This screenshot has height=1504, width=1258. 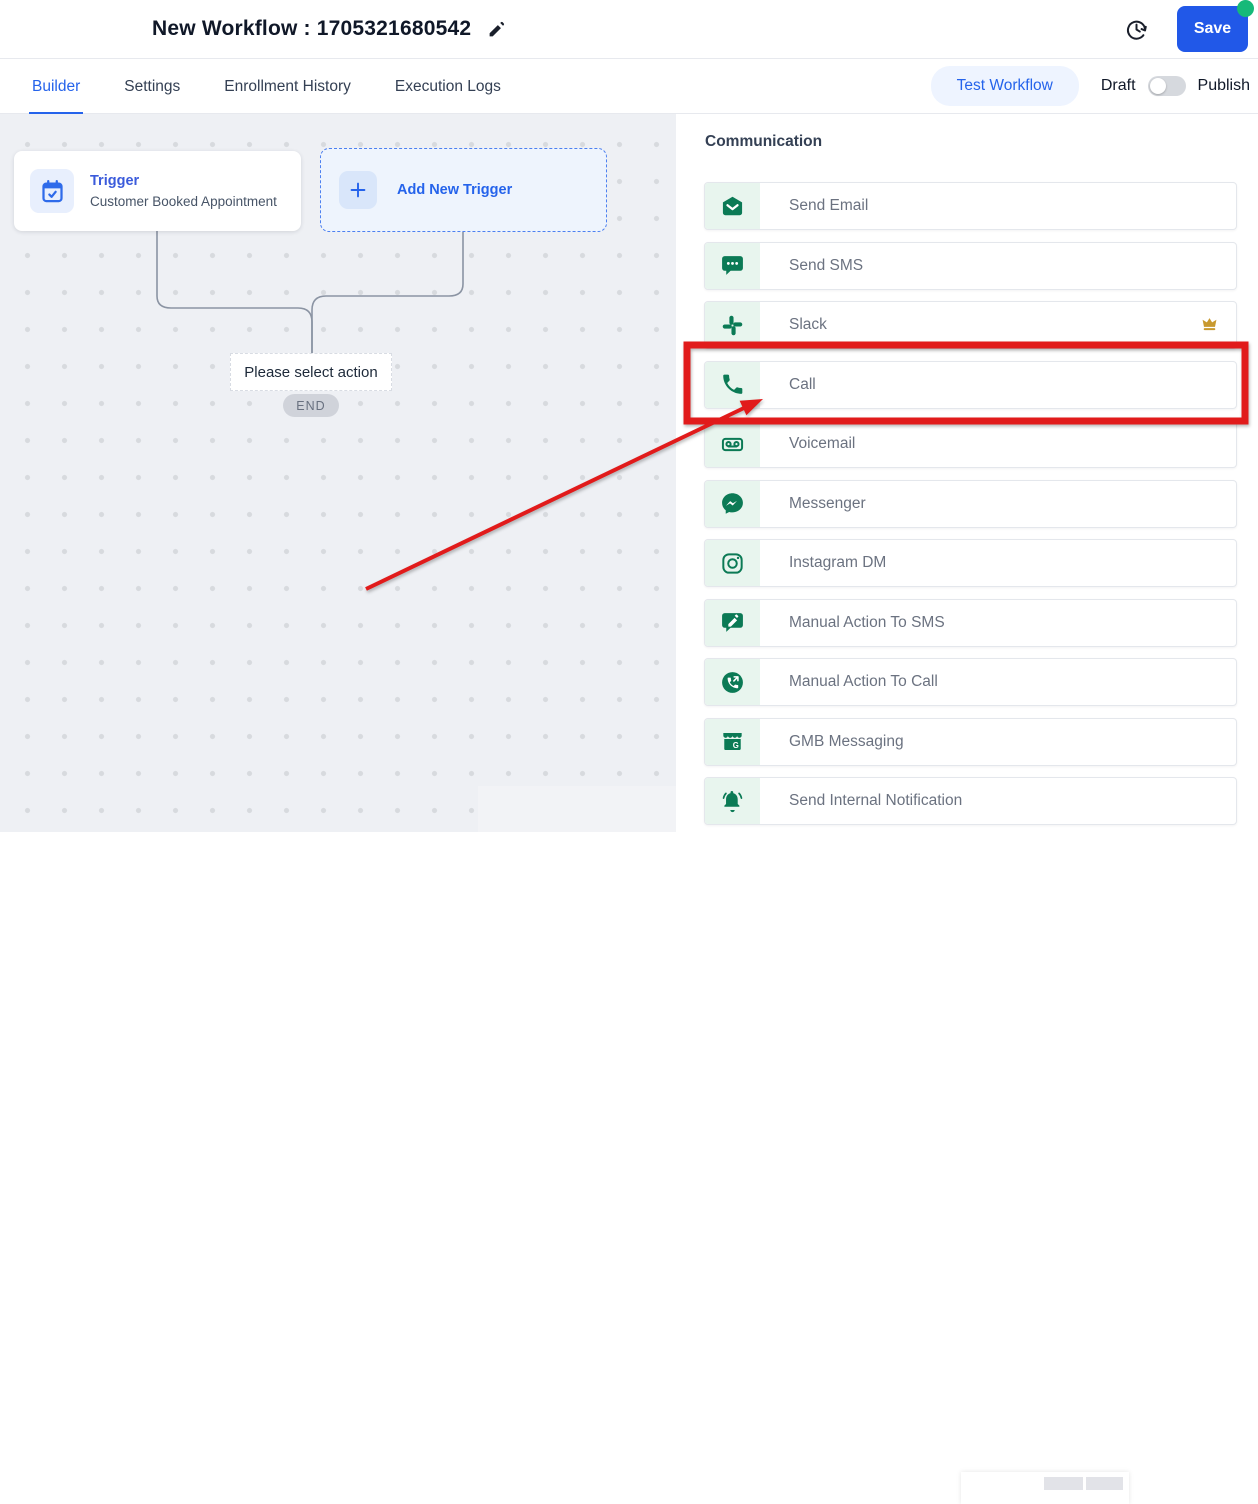 What do you see at coordinates (970, 206) in the screenshot?
I see `action-item-send-email: Send Email` at bounding box center [970, 206].